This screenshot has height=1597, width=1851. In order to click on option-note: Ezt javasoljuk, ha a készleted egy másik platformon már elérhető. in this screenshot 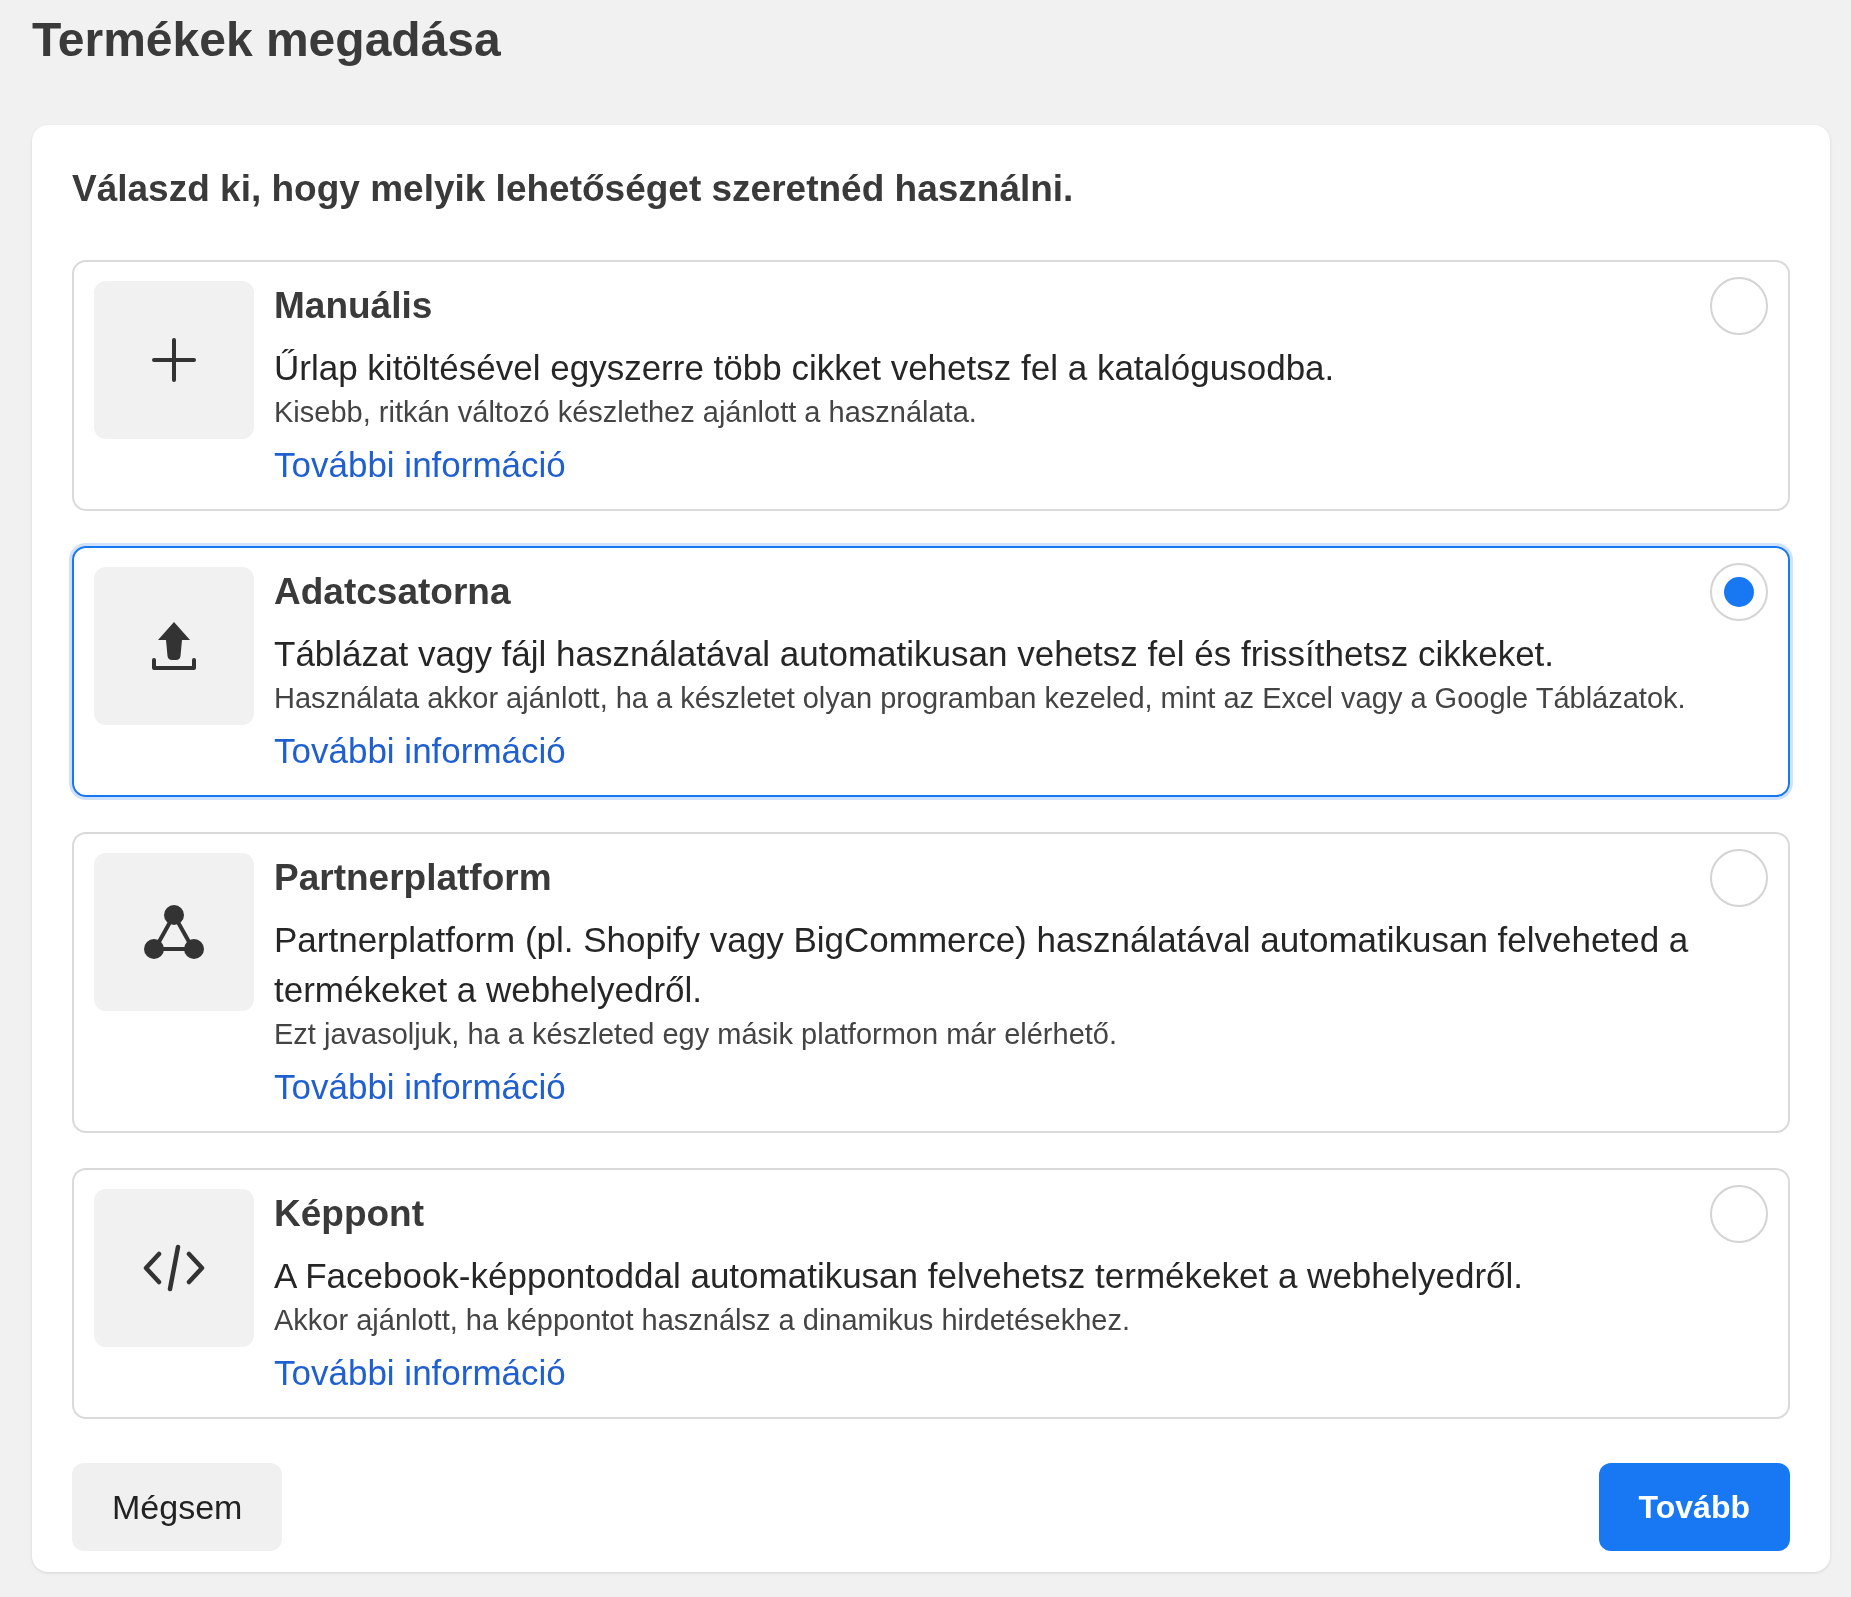, I will do `click(695, 1034)`.